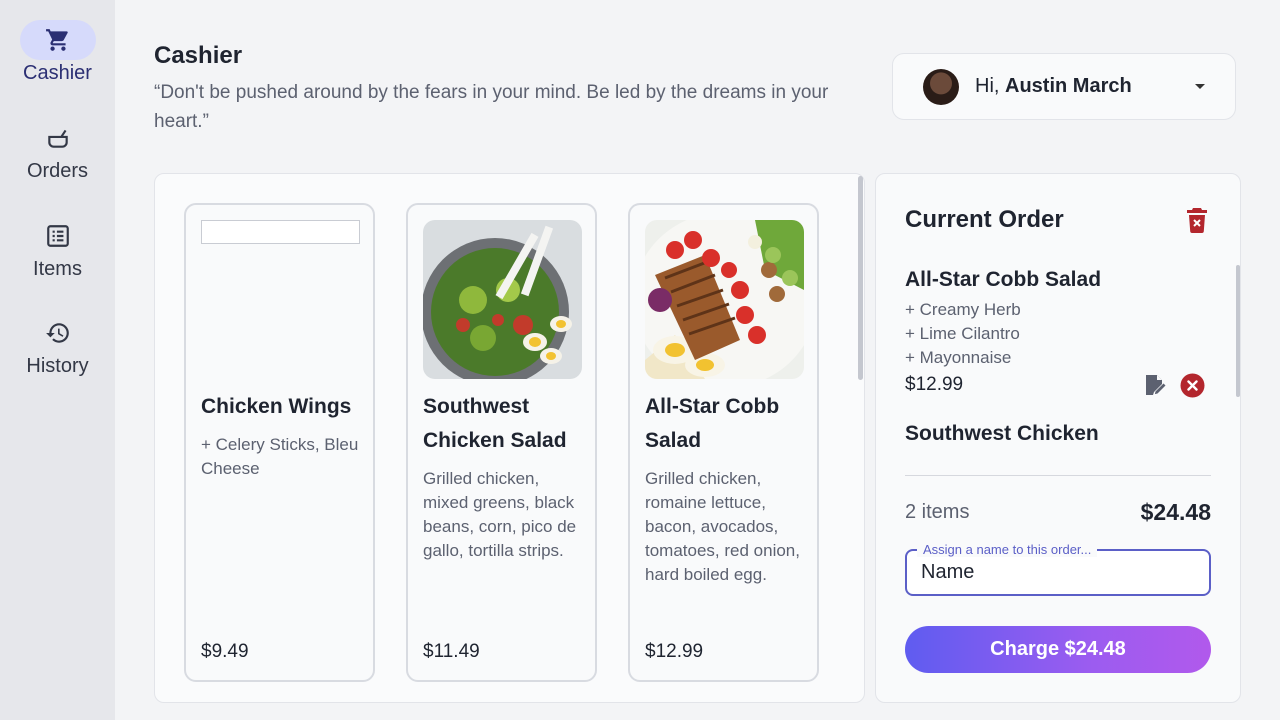  I want to click on items-scrollbar, so click(860, 278).